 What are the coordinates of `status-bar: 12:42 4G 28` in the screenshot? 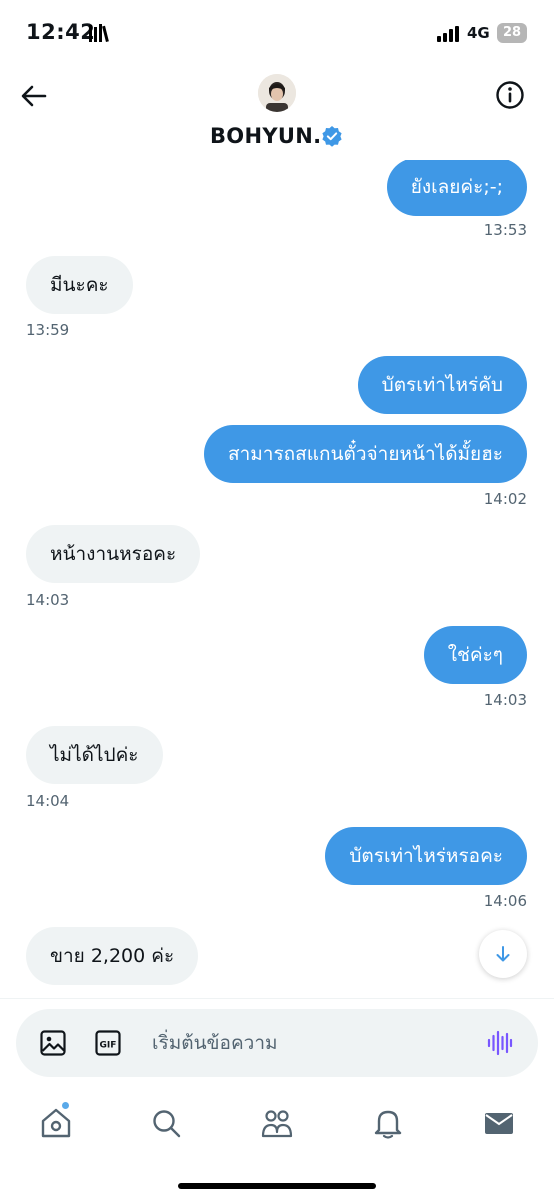 It's located at (277, 32).